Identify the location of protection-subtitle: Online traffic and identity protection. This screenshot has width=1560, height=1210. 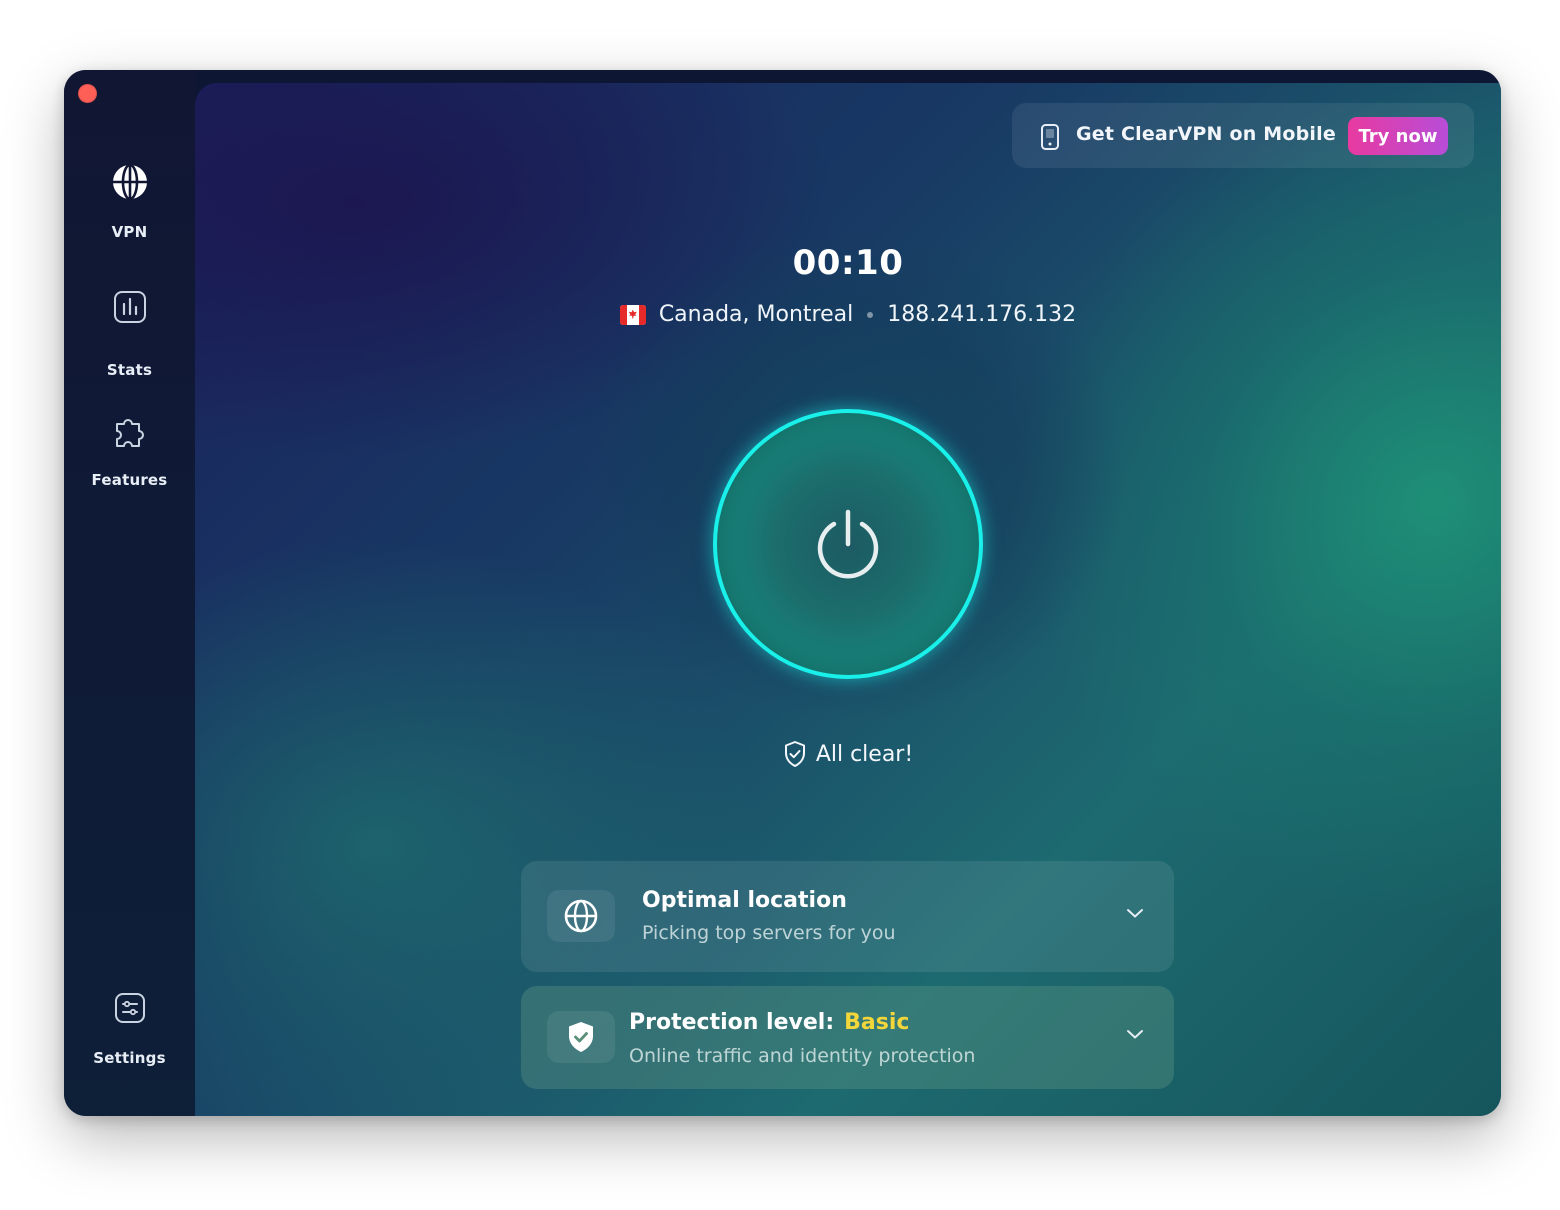
(802, 1056).